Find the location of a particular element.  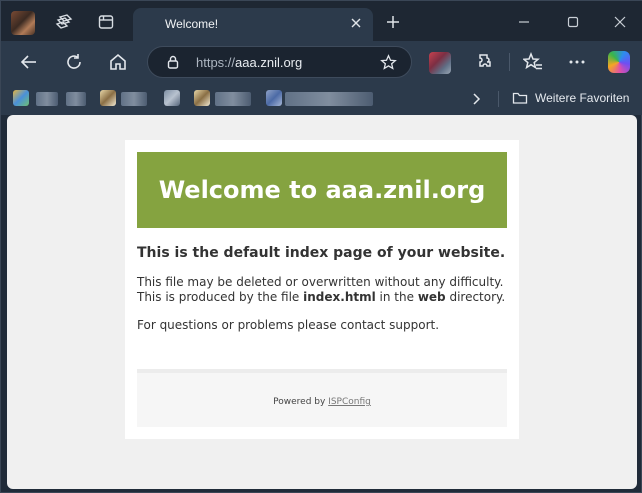

title-bar: Welcome! is located at coordinates (321, 21).